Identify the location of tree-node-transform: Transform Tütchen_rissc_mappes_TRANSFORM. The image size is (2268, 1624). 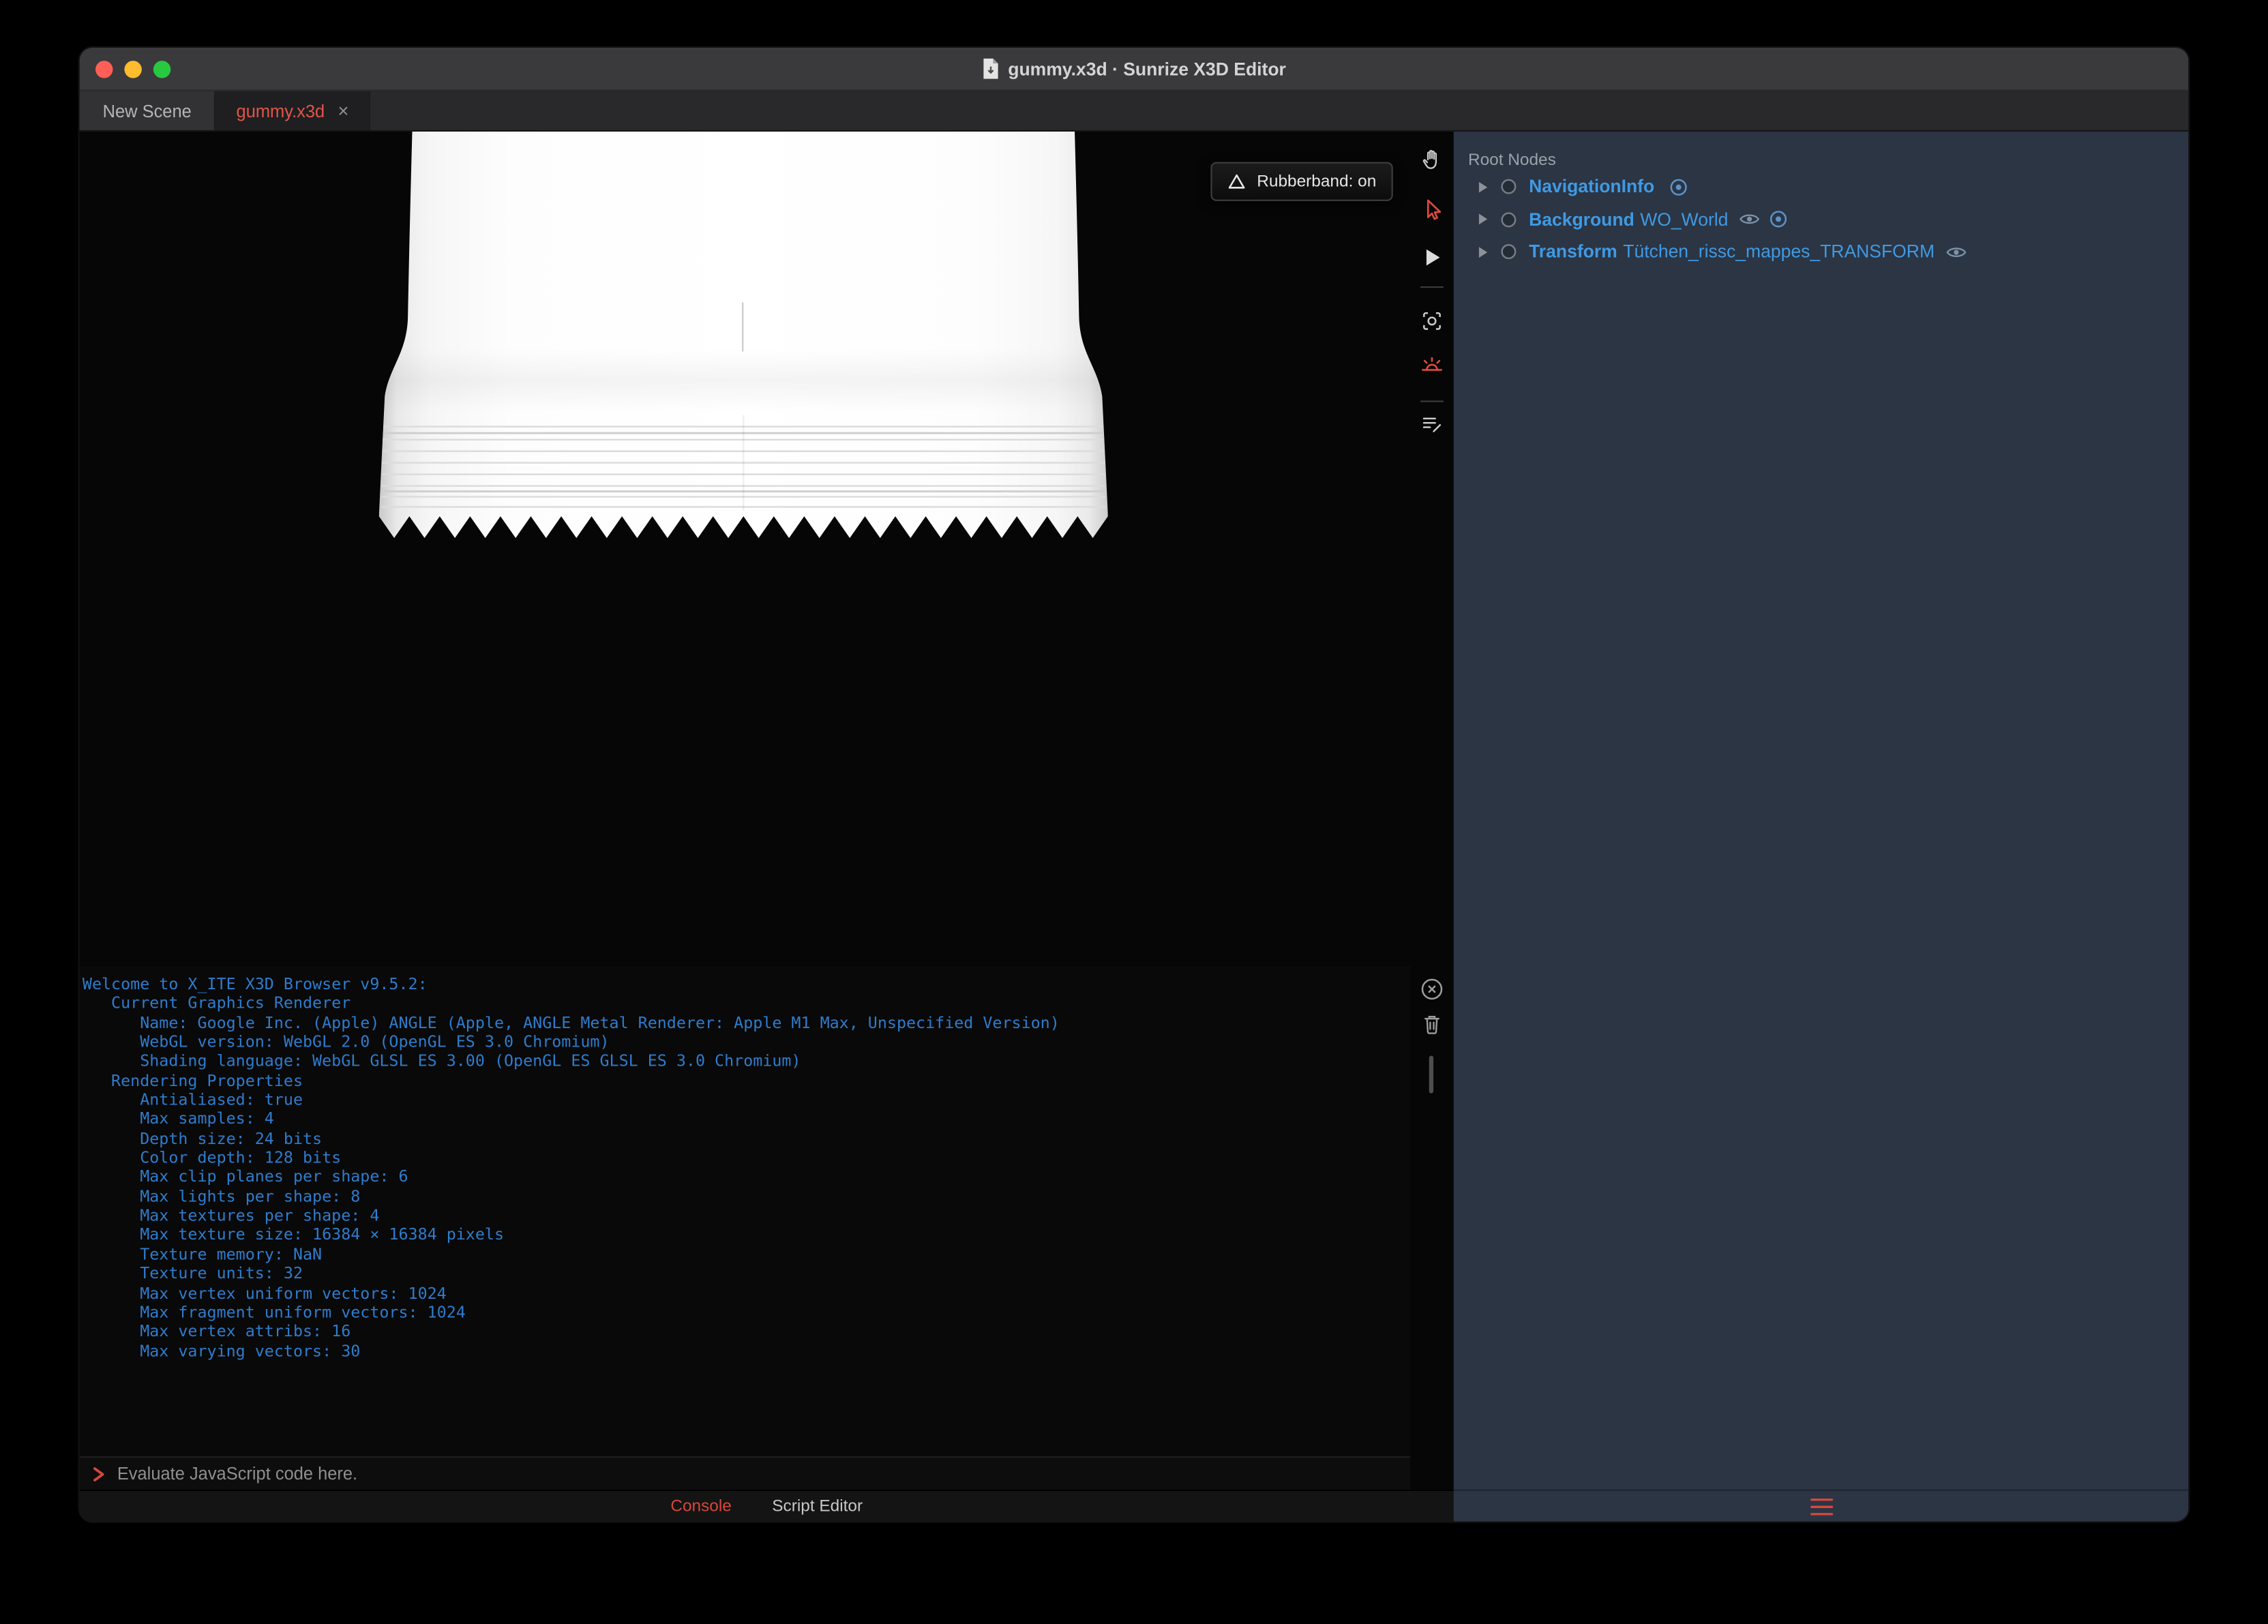
(1821, 252).